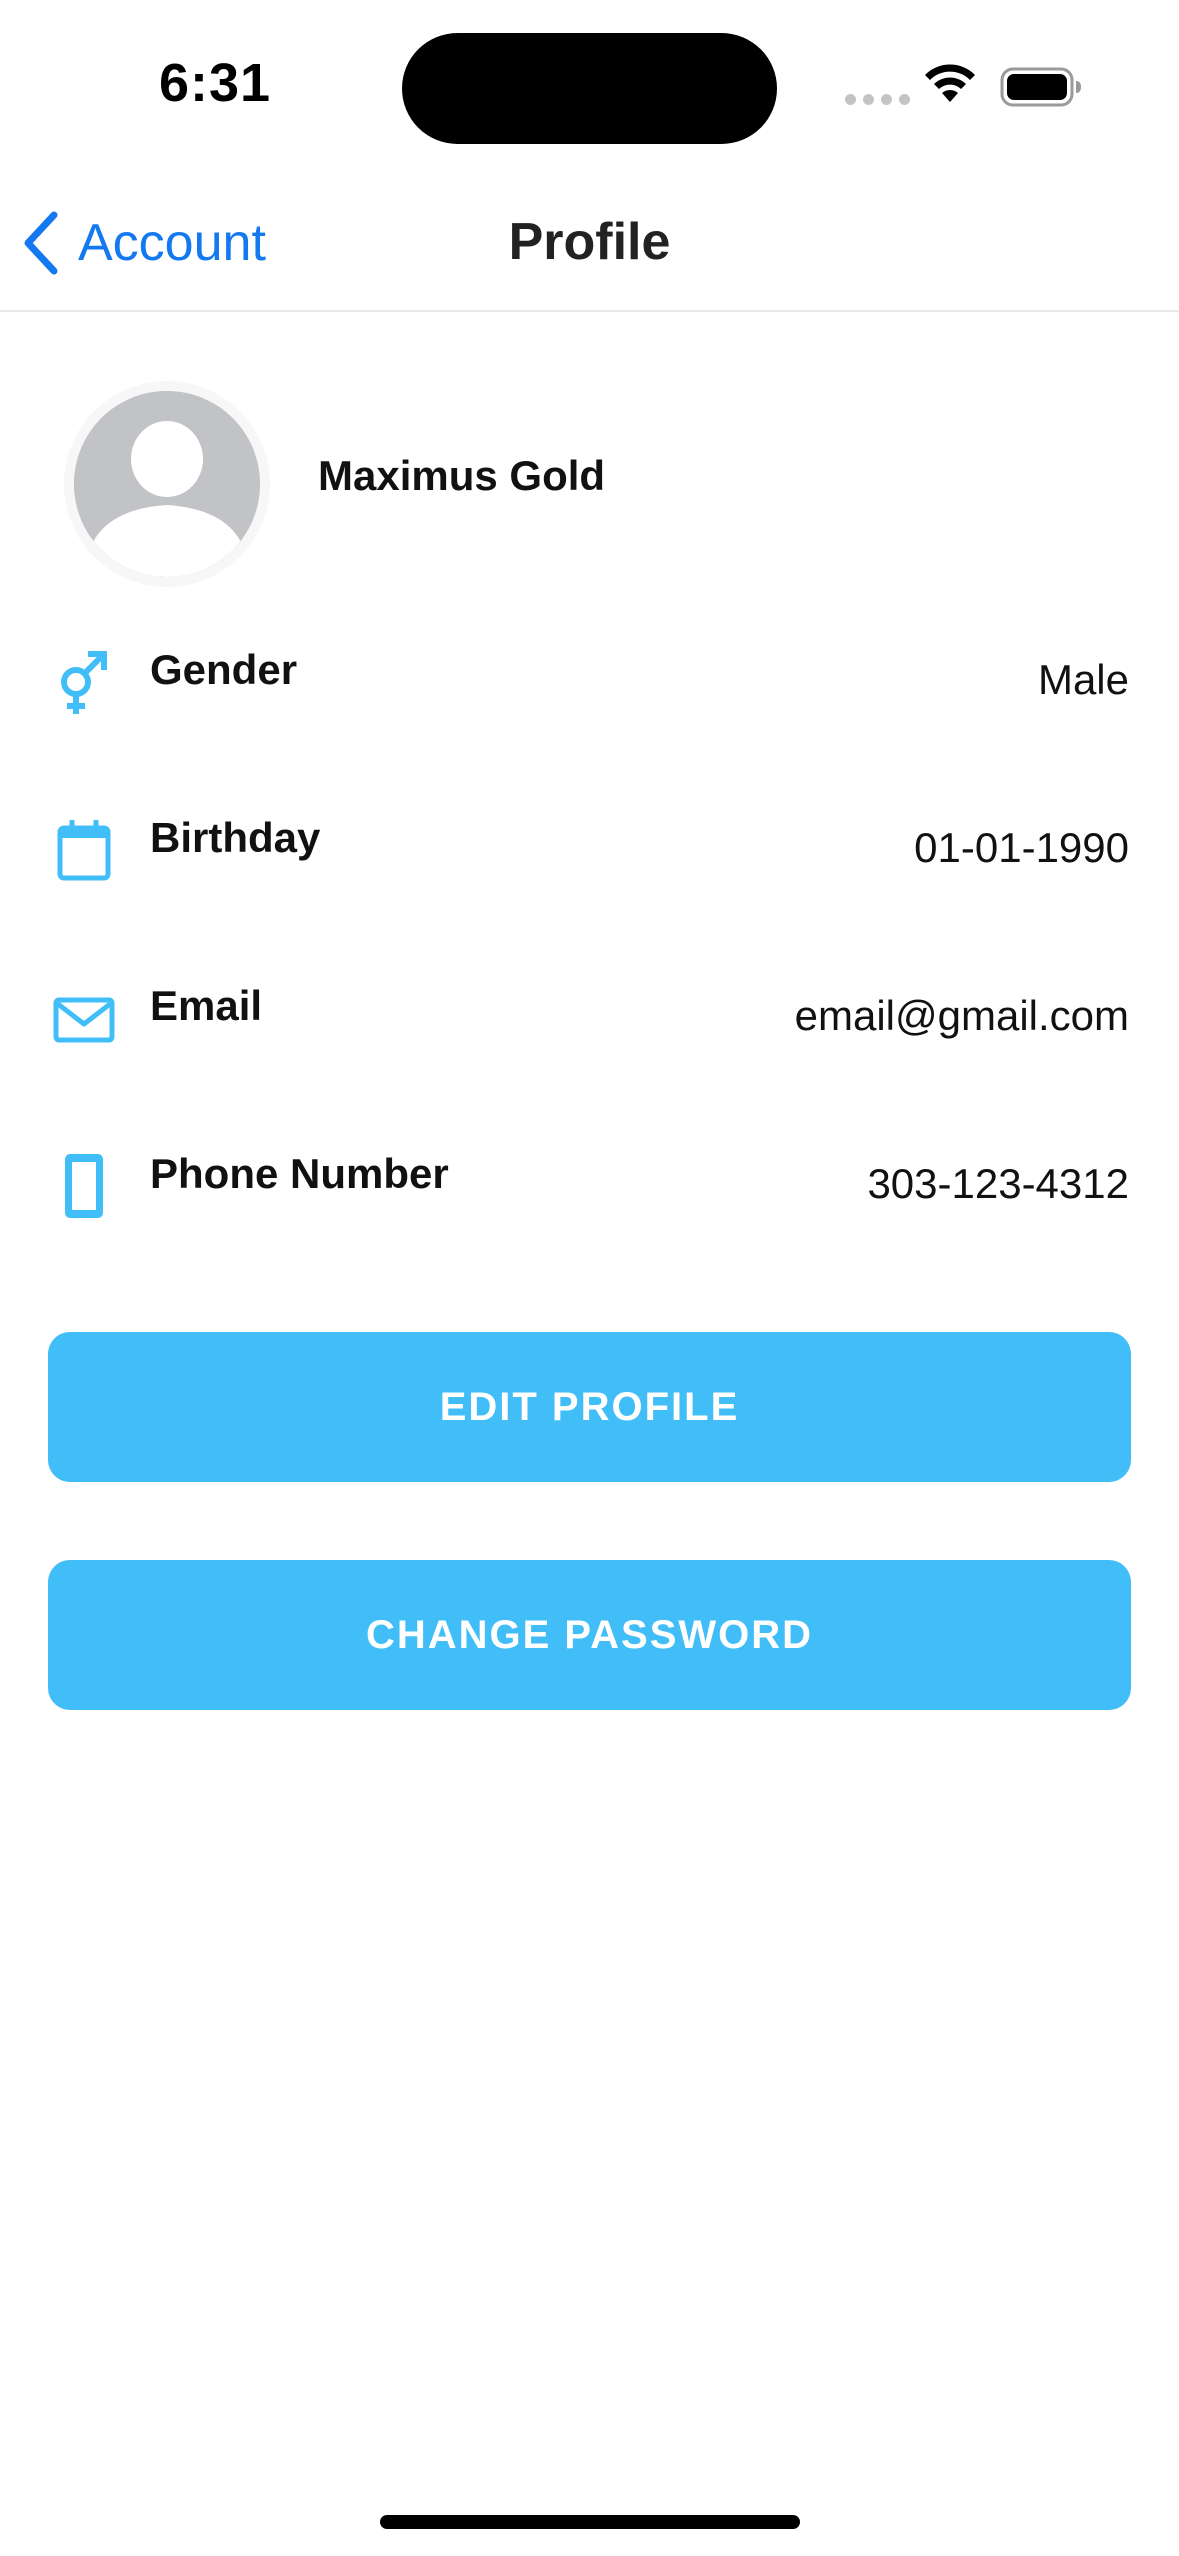  Describe the element at coordinates (84, 1020) in the screenshot. I see `mail-icon` at that location.